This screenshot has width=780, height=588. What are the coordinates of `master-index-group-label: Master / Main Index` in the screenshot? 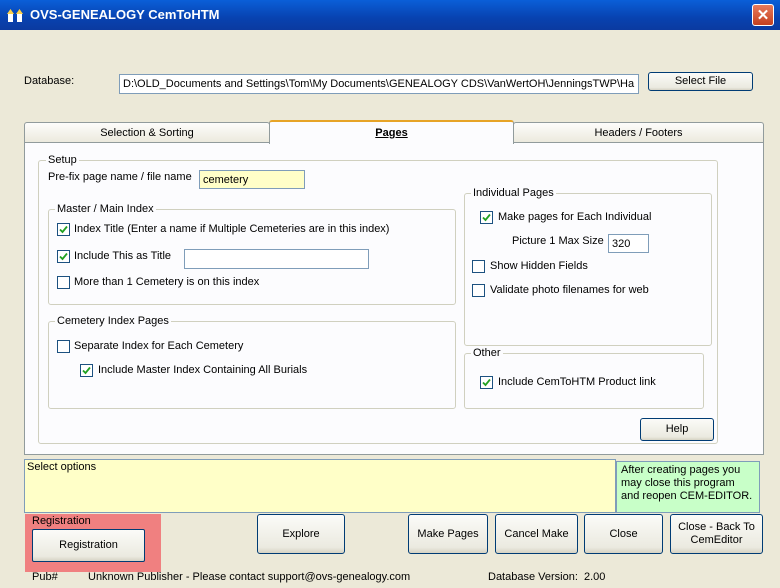 It's located at (105, 209).